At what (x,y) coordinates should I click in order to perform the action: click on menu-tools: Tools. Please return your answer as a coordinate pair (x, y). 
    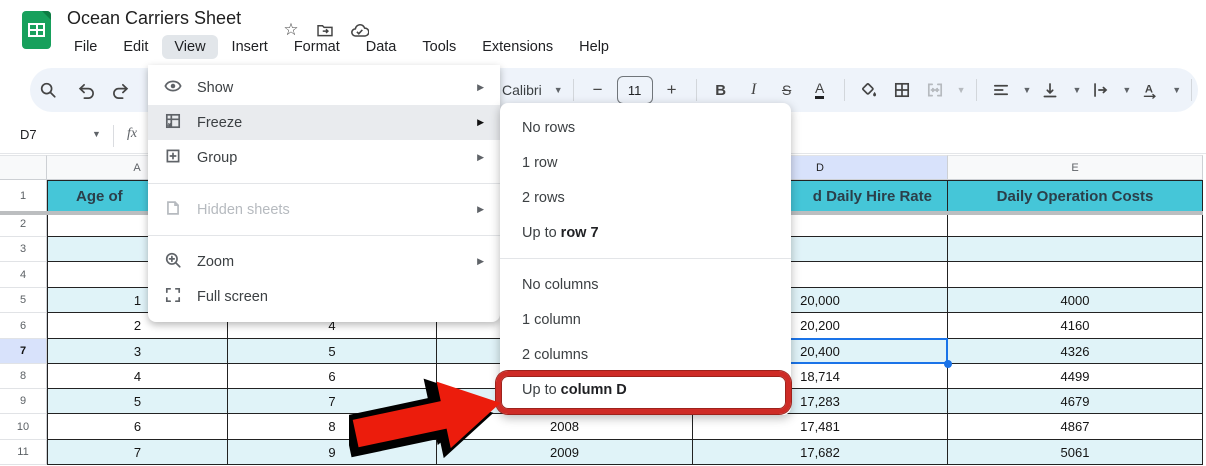
    Looking at the image, I should click on (439, 47).